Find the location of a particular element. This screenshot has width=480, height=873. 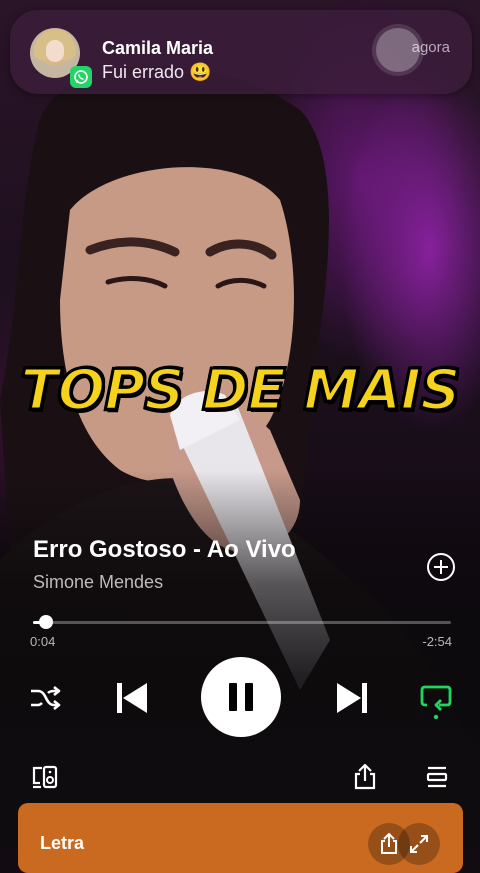

previous-button is located at coordinates (132, 698).